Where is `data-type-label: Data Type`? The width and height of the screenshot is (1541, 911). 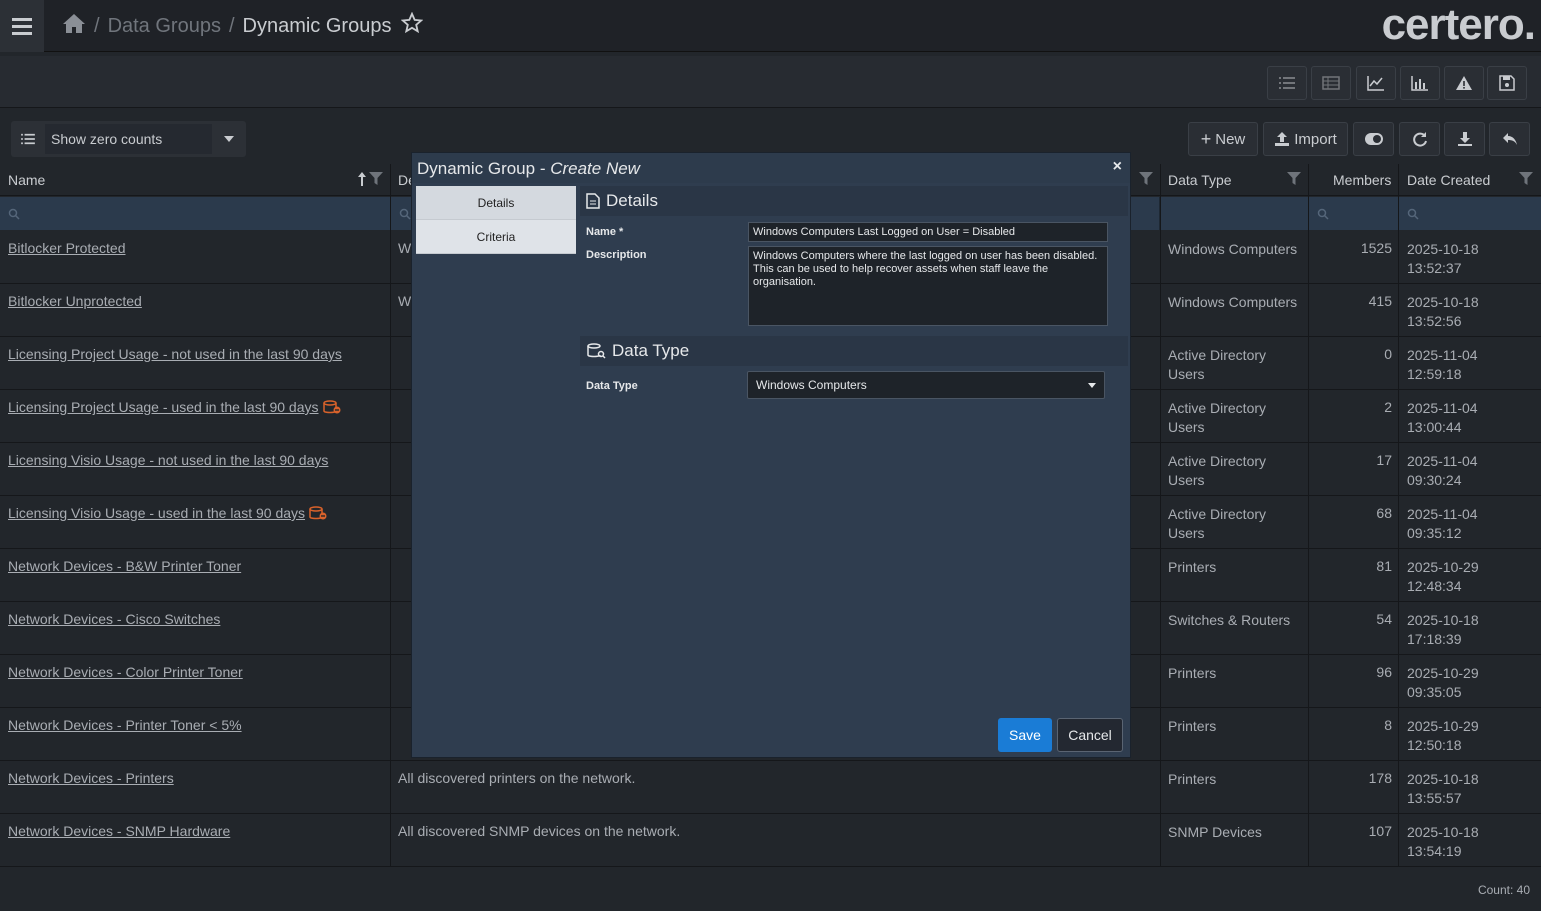 data-type-label: Data Type is located at coordinates (612, 386).